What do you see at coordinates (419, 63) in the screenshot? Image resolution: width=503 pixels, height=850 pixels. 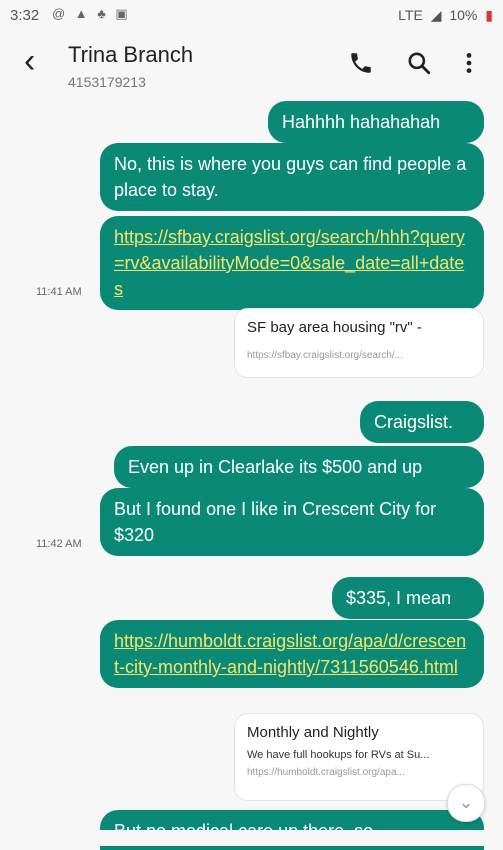 I see `search-icon` at bounding box center [419, 63].